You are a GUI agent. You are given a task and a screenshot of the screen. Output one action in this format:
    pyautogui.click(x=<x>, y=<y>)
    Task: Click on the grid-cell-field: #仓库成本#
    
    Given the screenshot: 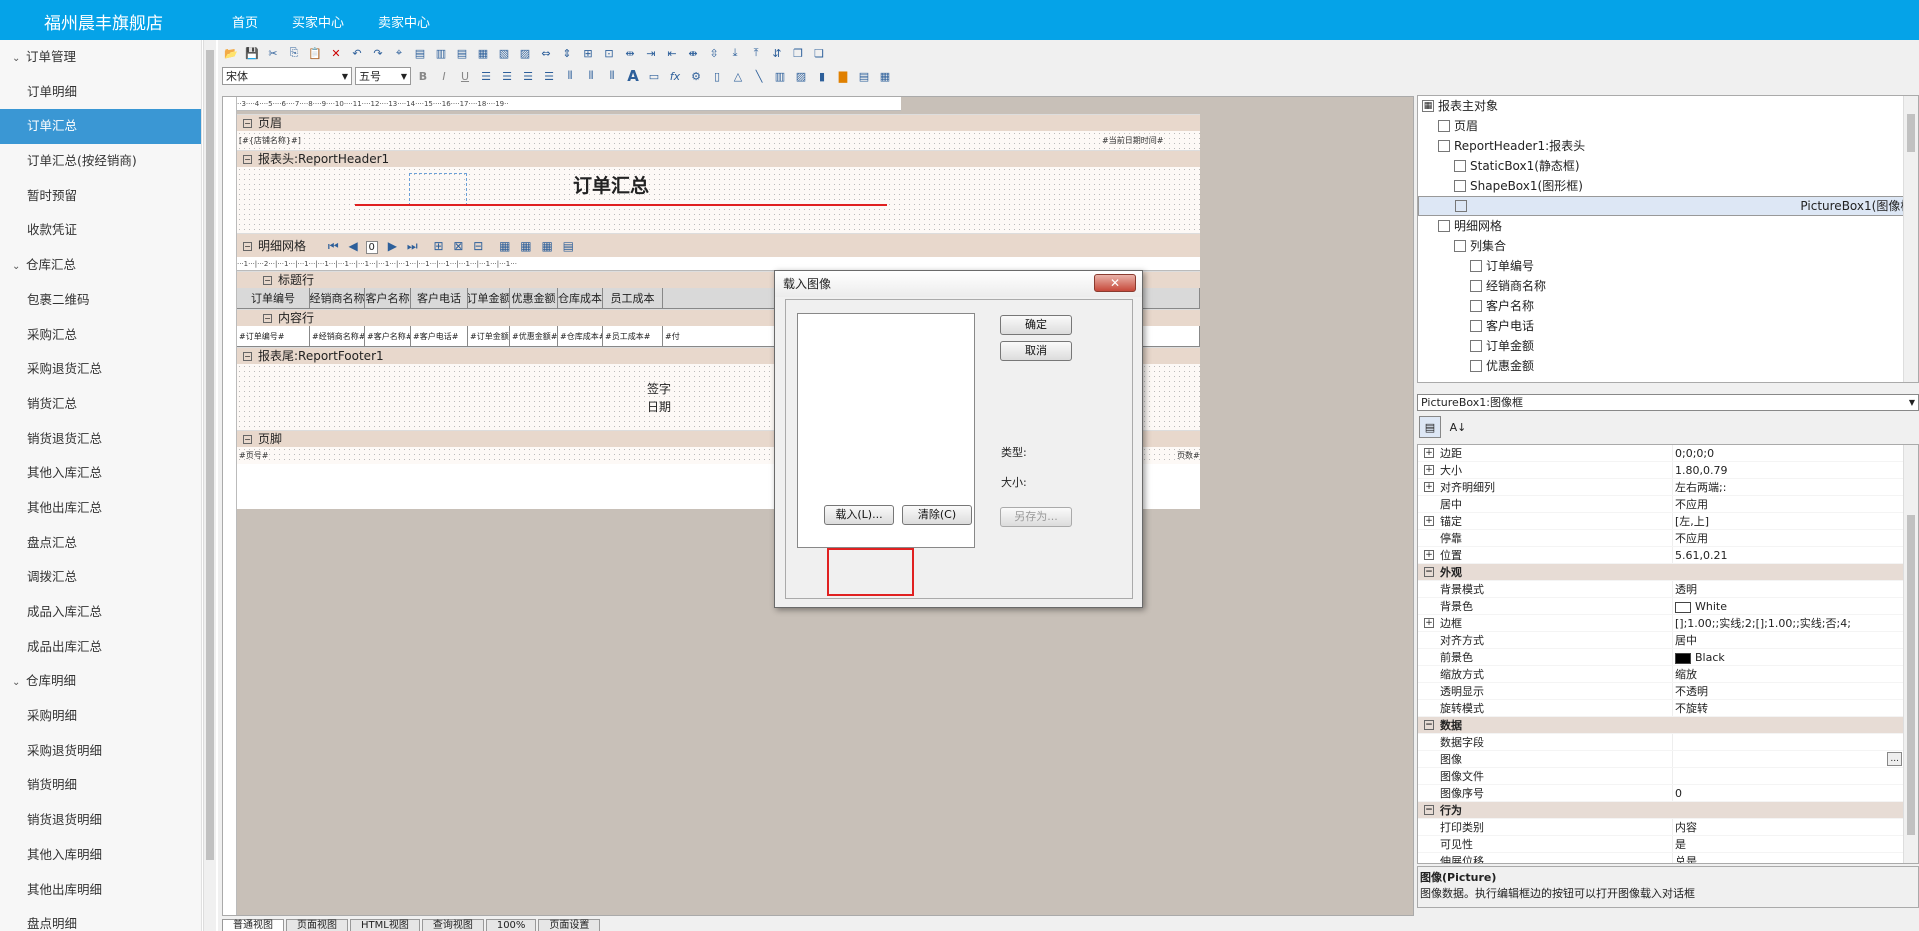 What is the action you would take?
    pyautogui.click(x=580, y=336)
    